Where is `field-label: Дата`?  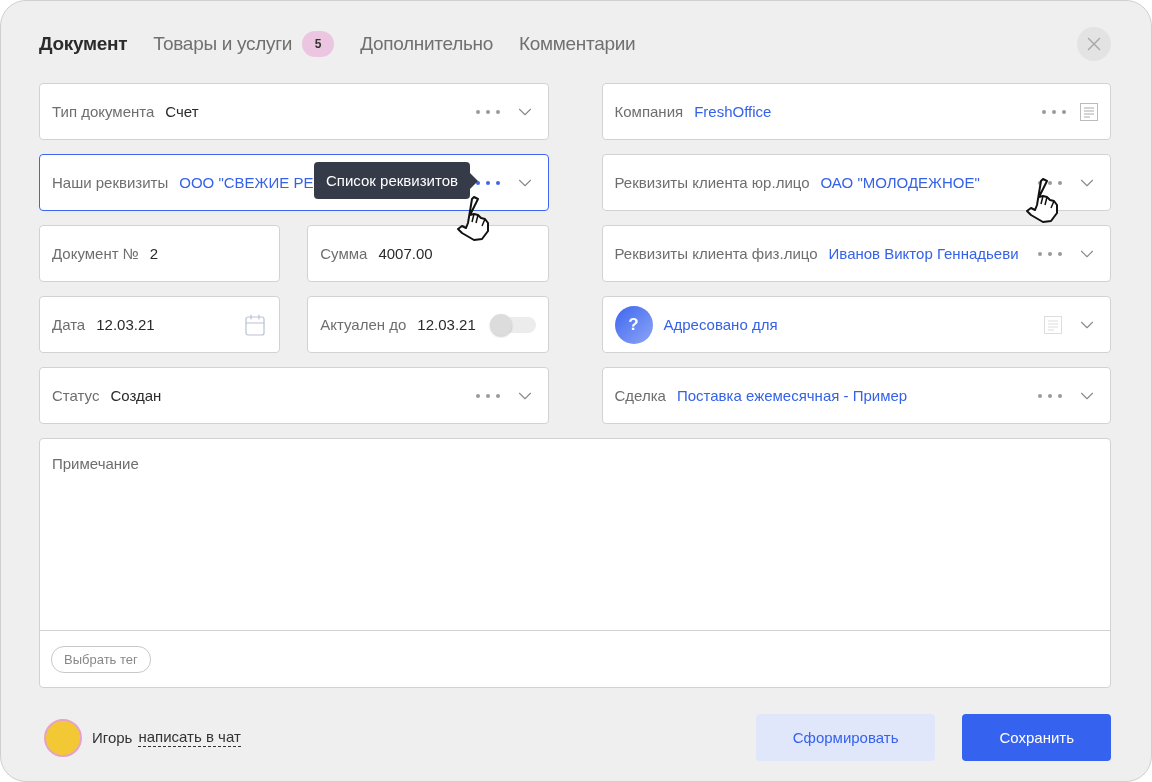 field-label: Дата is located at coordinates (69, 324).